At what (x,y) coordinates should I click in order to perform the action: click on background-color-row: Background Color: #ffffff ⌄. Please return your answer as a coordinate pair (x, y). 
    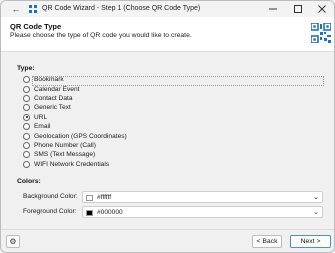
    Looking at the image, I should click on (173, 197).